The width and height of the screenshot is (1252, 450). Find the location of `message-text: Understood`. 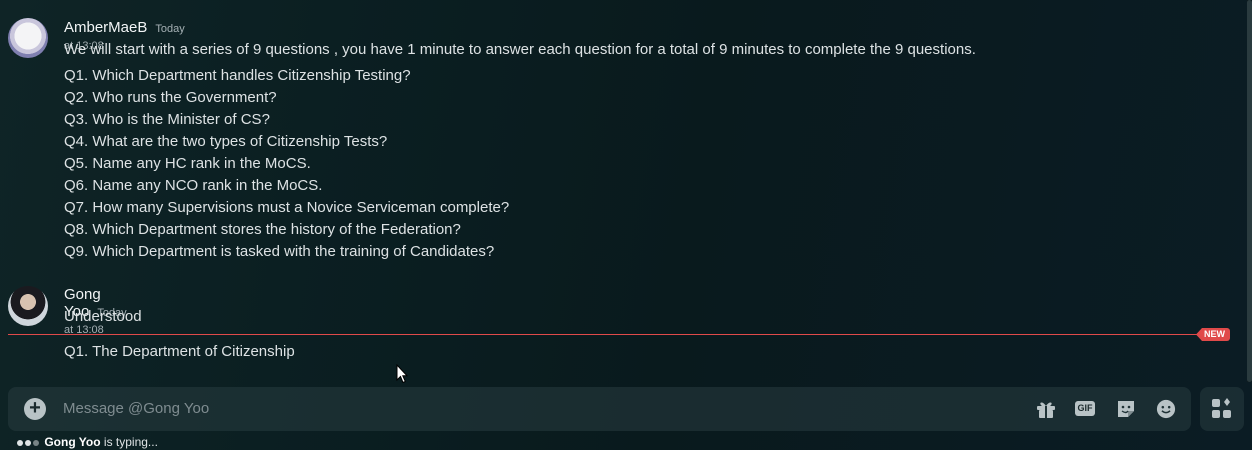

message-text: Understood is located at coordinates (103, 316).